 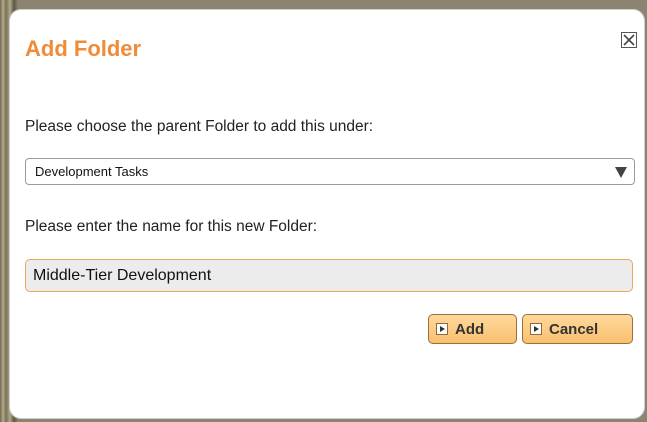 I want to click on close-button, so click(x=629, y=40).